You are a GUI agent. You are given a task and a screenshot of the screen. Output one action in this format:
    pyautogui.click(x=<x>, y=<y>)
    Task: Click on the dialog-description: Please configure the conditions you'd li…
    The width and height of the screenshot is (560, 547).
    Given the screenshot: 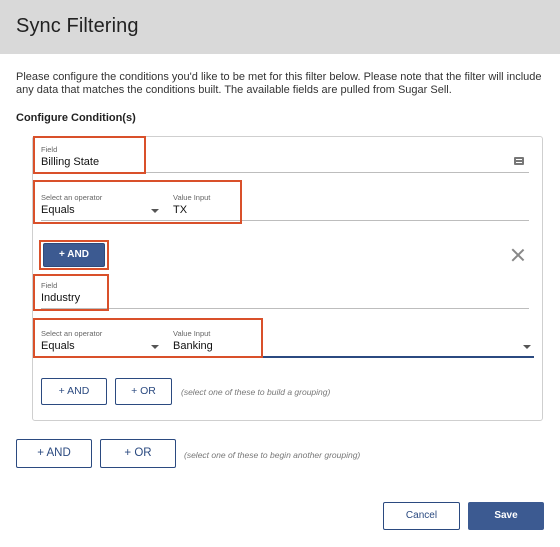 What is the action you would take?
    pyautogui.click(x=279, y=83)
    